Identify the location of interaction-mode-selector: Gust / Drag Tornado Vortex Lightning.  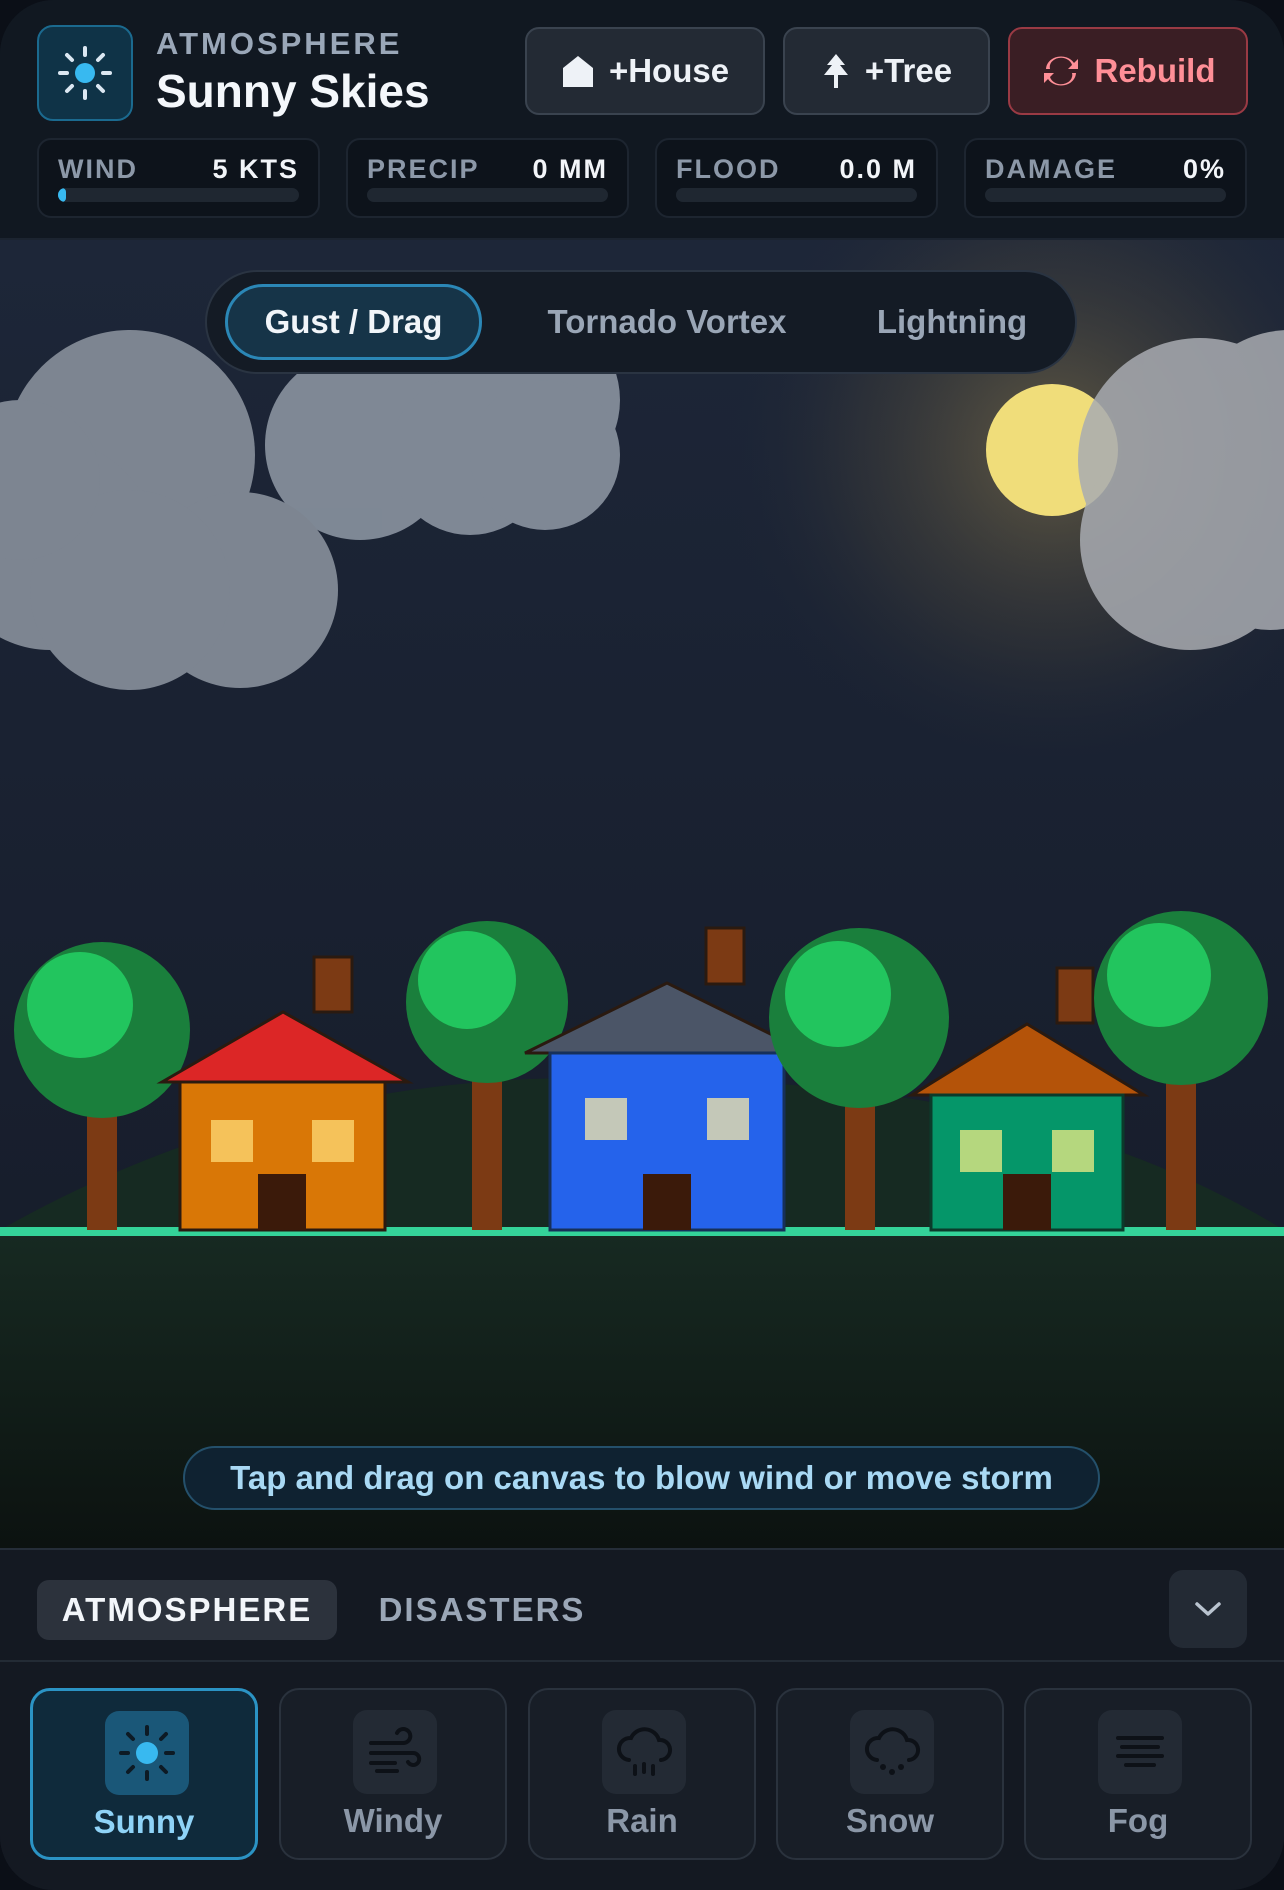
(641, 322).